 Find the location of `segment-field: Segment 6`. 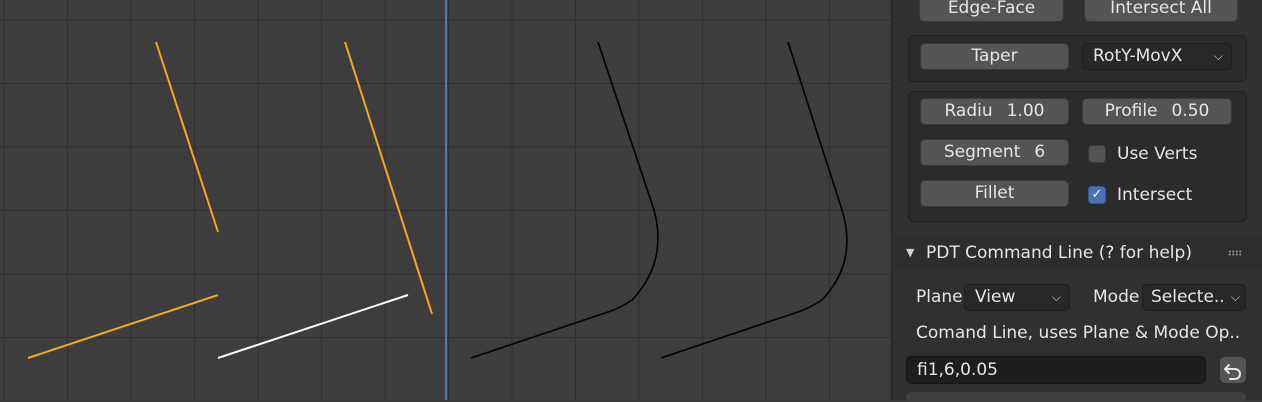

segment-field: Segment 6 is located at coordinates (994, 152).